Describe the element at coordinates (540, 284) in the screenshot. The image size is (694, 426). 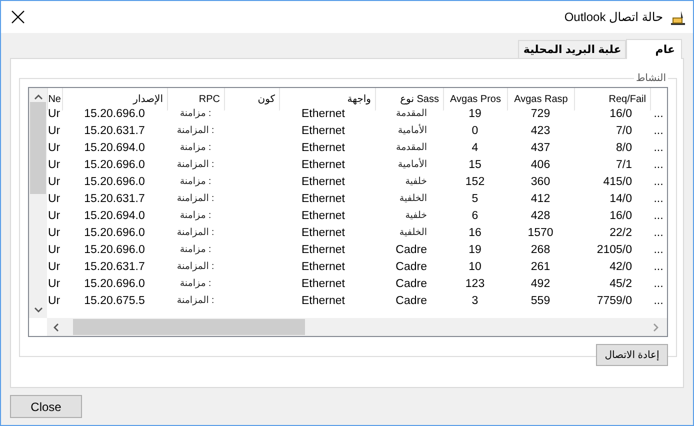
I see `table-cell: 492` at that location.